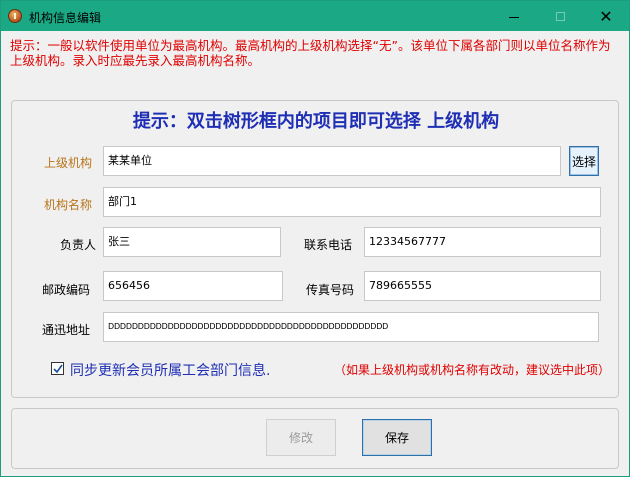 This screenshot has height=477, width=630. What do you see at coordinates (352, 202) in the screenshot?
I see `org-name-field: 部门1` at bounding box center [352, 202].